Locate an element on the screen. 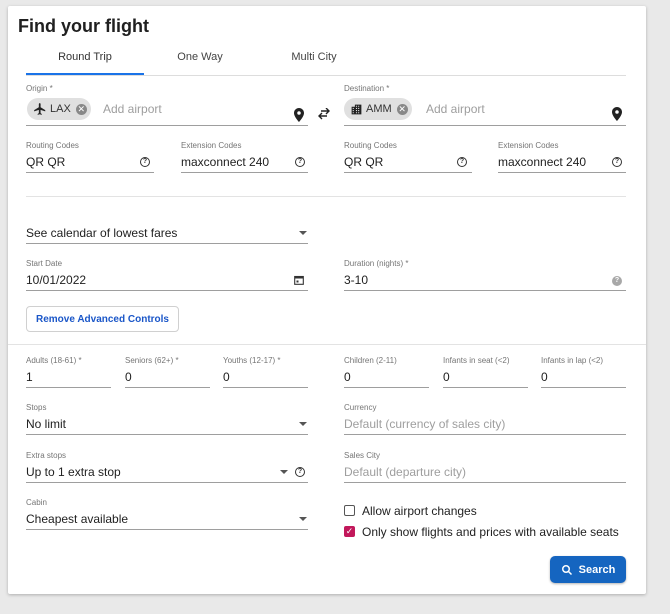 The width and height of the screenshot is (670, 614). start-date-label: Start Date is located at coordinates (44, 263).